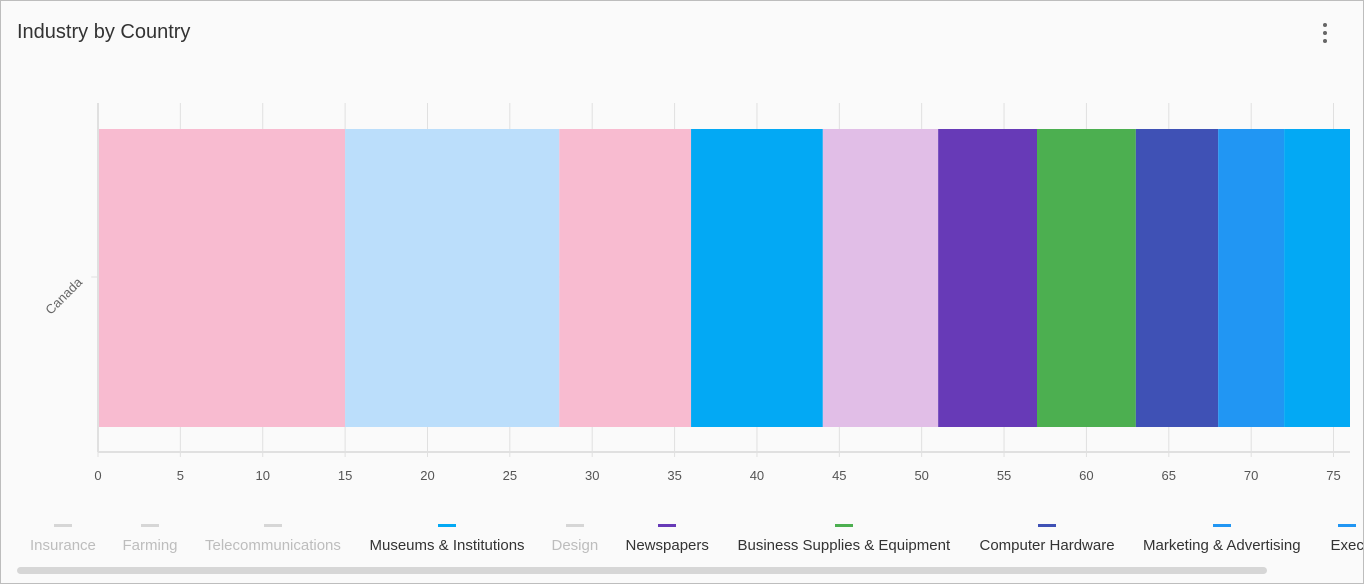  Describe the element at coordinates (1086, 475) in the screenshot. I see `x-tick-label: 60` at that location.